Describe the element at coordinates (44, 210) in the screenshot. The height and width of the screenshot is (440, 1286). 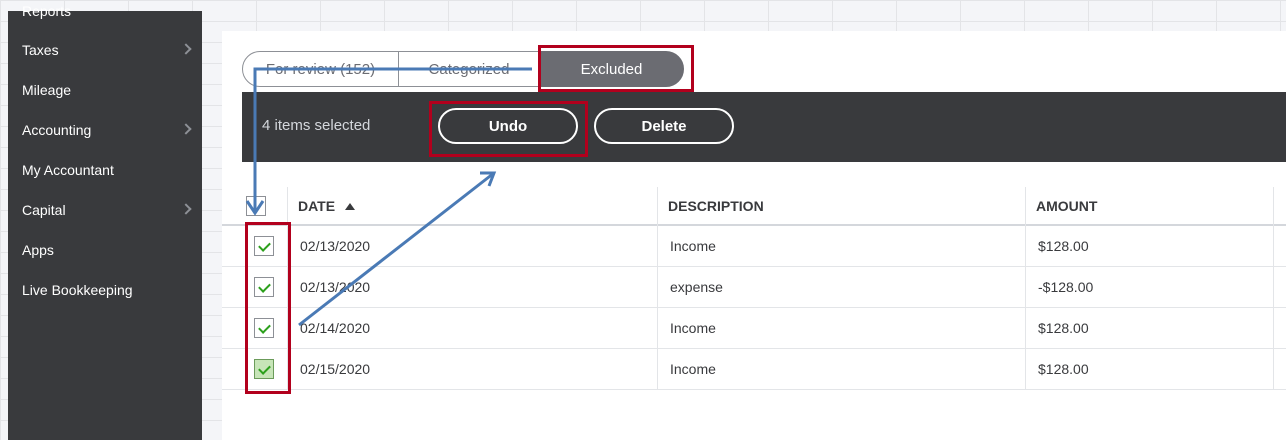
I see `sidebar-item-label: Capital` at that location.